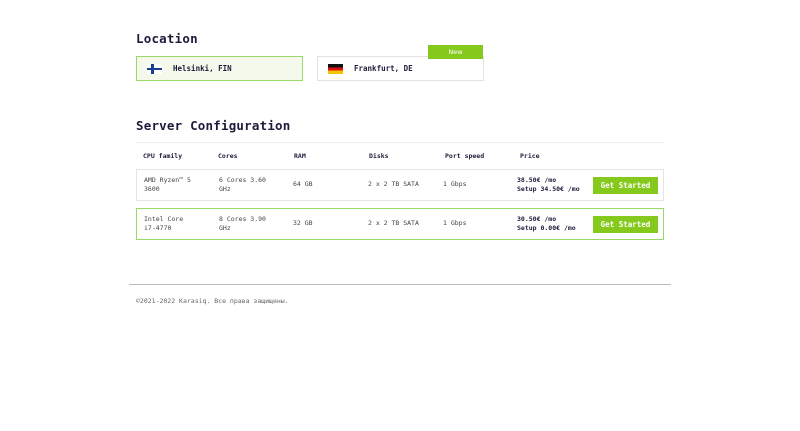 The image size is (800, 431). What do you see at coordinates (152, 189) in the screenshot?
I see `cpu-line2: 3600` at bounding box center [152, 189].